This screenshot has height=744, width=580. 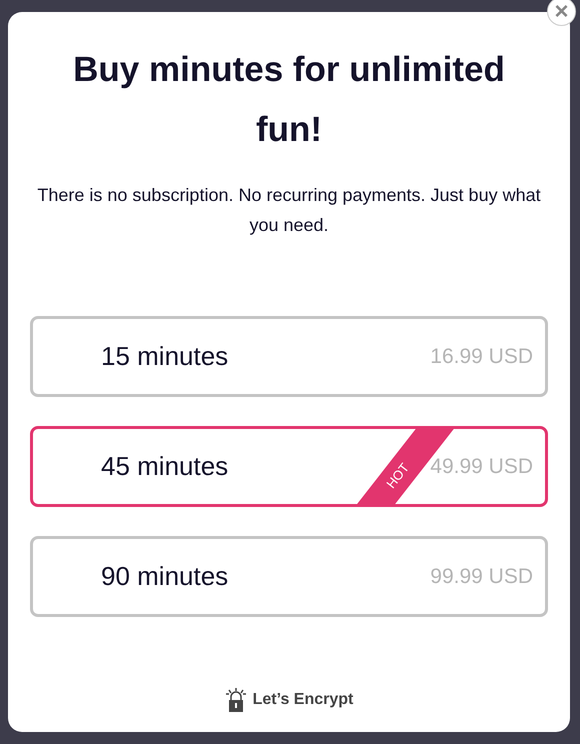 What do you see at coordinates (303, 700) in the screenshot?
I see `lets-encrypt-label: Let’s Encrypt` at bounding box center [303, 700].